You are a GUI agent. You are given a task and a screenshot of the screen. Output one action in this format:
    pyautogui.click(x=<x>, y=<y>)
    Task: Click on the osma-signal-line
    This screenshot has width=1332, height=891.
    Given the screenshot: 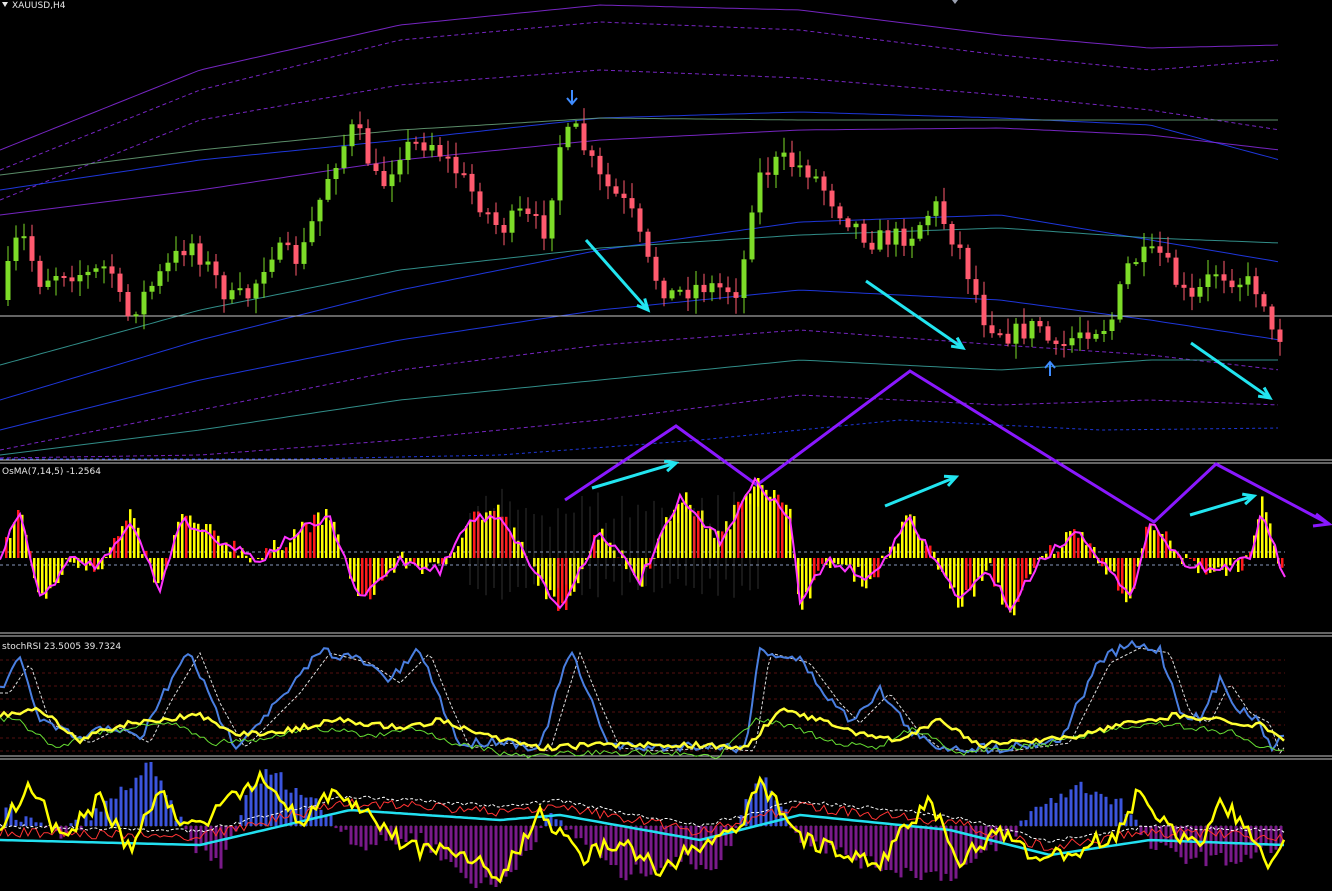 What is the action you would take?
    pyautogui.click(x=643, y=544)
    